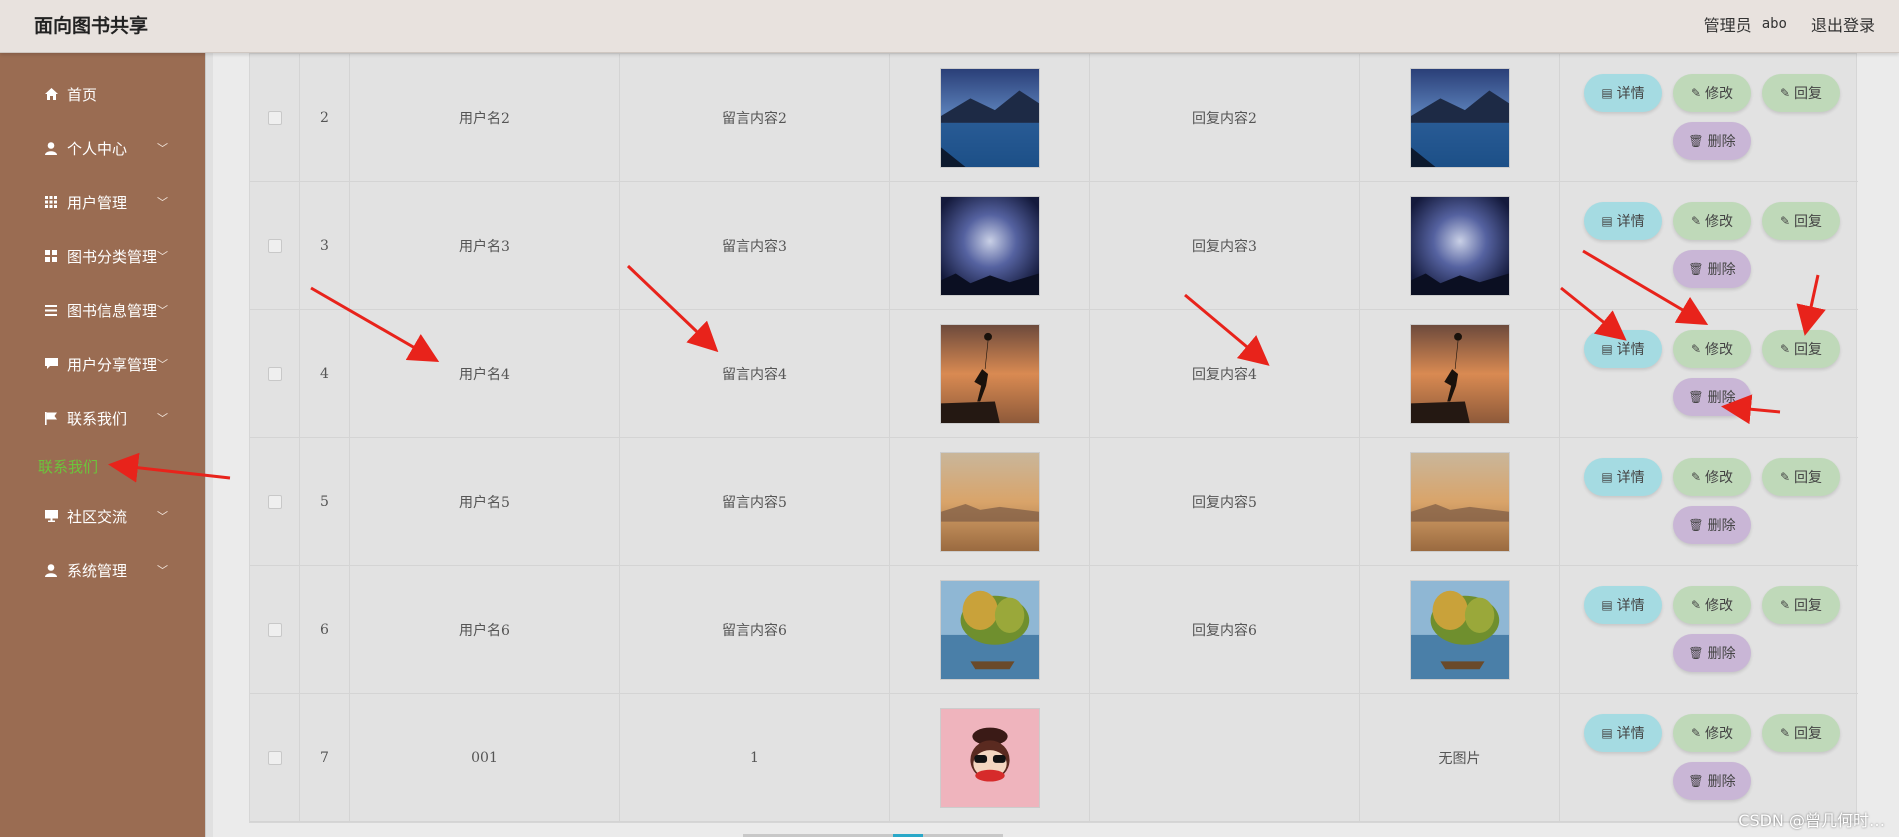  Describe the element at coordinates (755, 246) in the screenshot. I see `message-cell: 留言内容3` at that location.